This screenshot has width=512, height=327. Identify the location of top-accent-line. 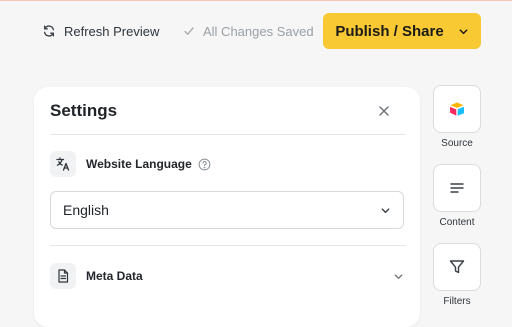
(256, 0).